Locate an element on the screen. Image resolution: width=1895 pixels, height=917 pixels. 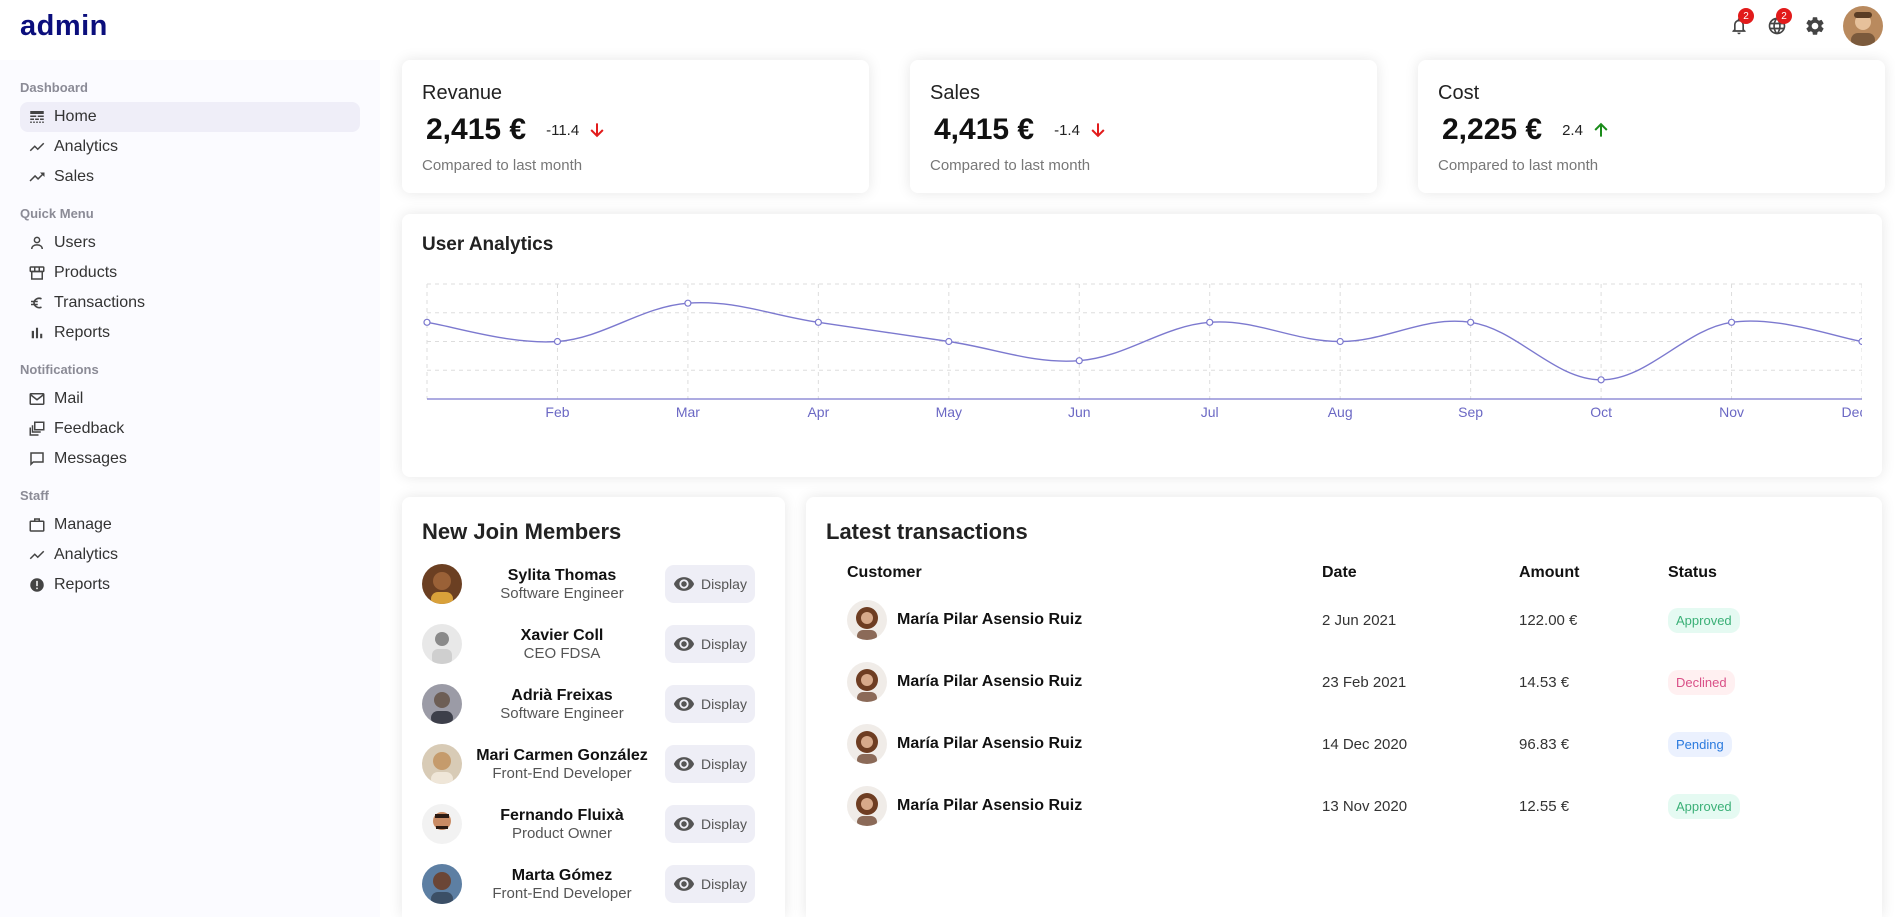
sidebar-item-messages: Messages is located at coordinates (190, 459).